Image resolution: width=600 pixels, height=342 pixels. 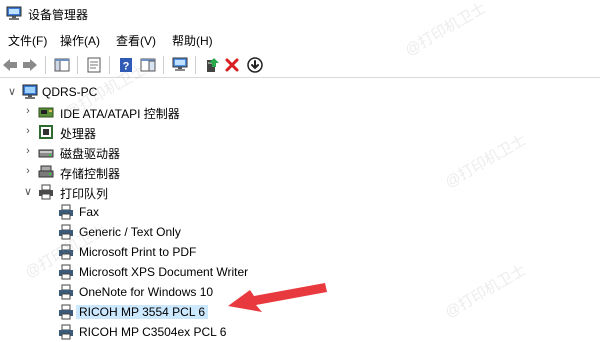 I want to click on forward-button, so click(x=30, y=65).